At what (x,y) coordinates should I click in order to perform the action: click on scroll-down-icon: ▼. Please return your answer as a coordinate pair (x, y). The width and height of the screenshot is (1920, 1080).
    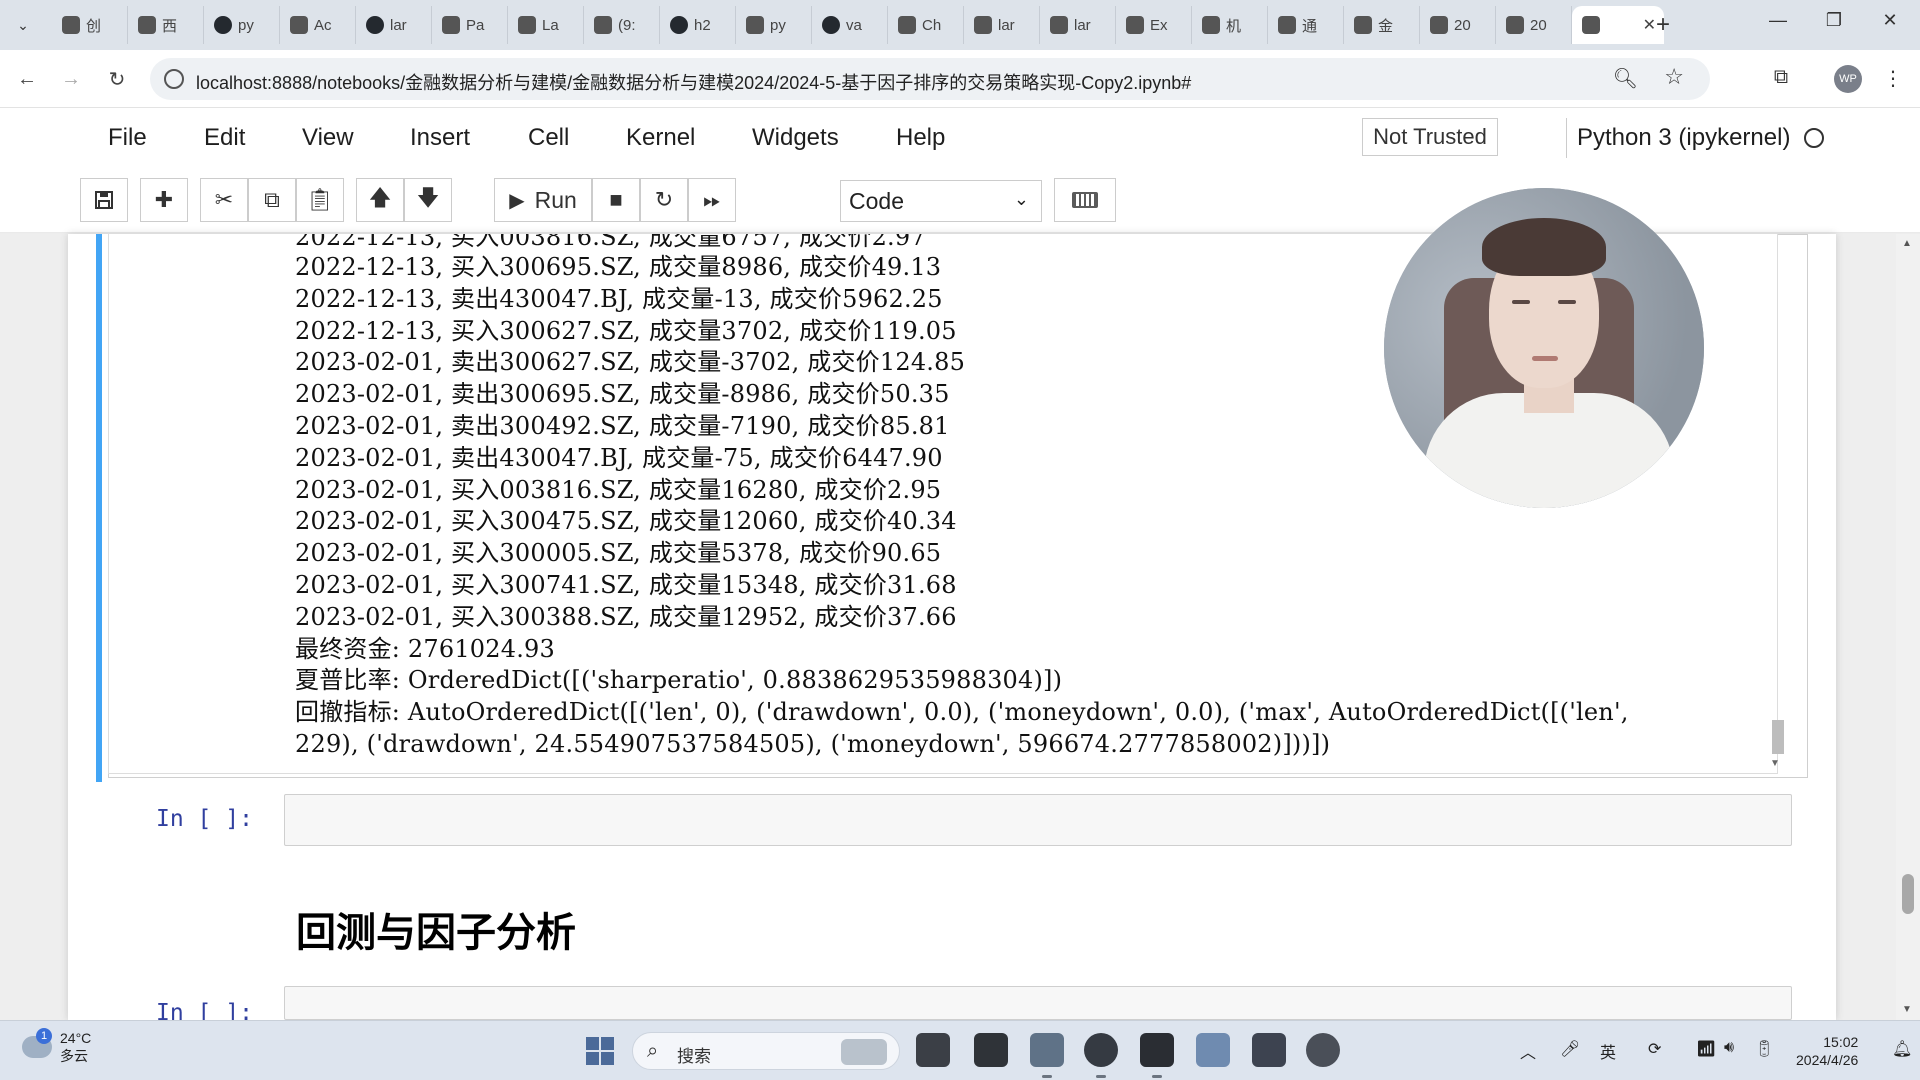
    Looking at the image, I should click on (1907, 1009).